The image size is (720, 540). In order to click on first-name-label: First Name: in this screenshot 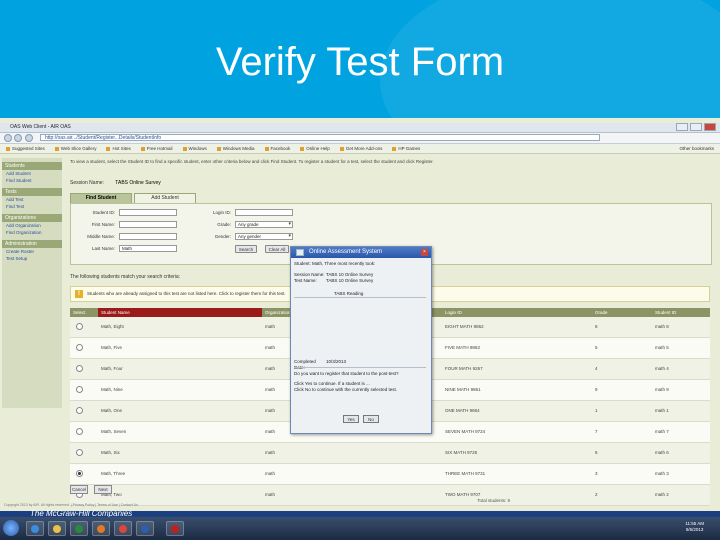, I will do `click(103, 224)`.